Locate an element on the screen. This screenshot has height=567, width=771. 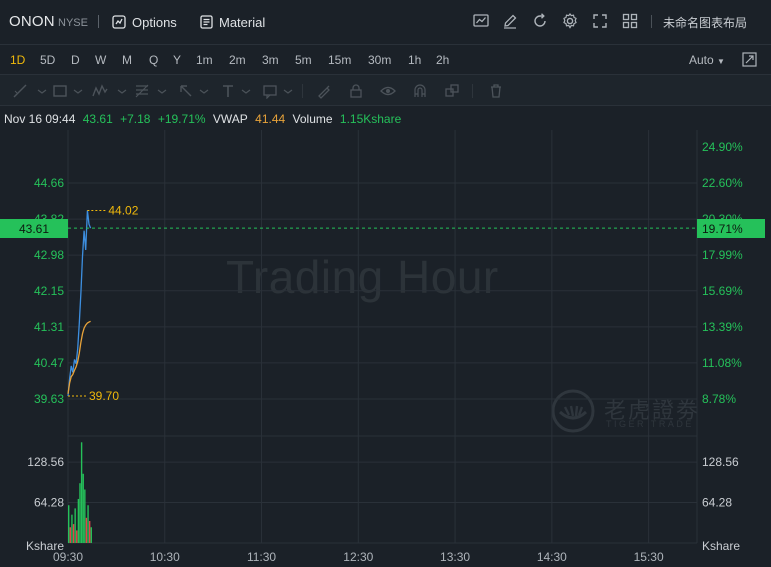
magnet-icon is located at coordinates (420, 91).